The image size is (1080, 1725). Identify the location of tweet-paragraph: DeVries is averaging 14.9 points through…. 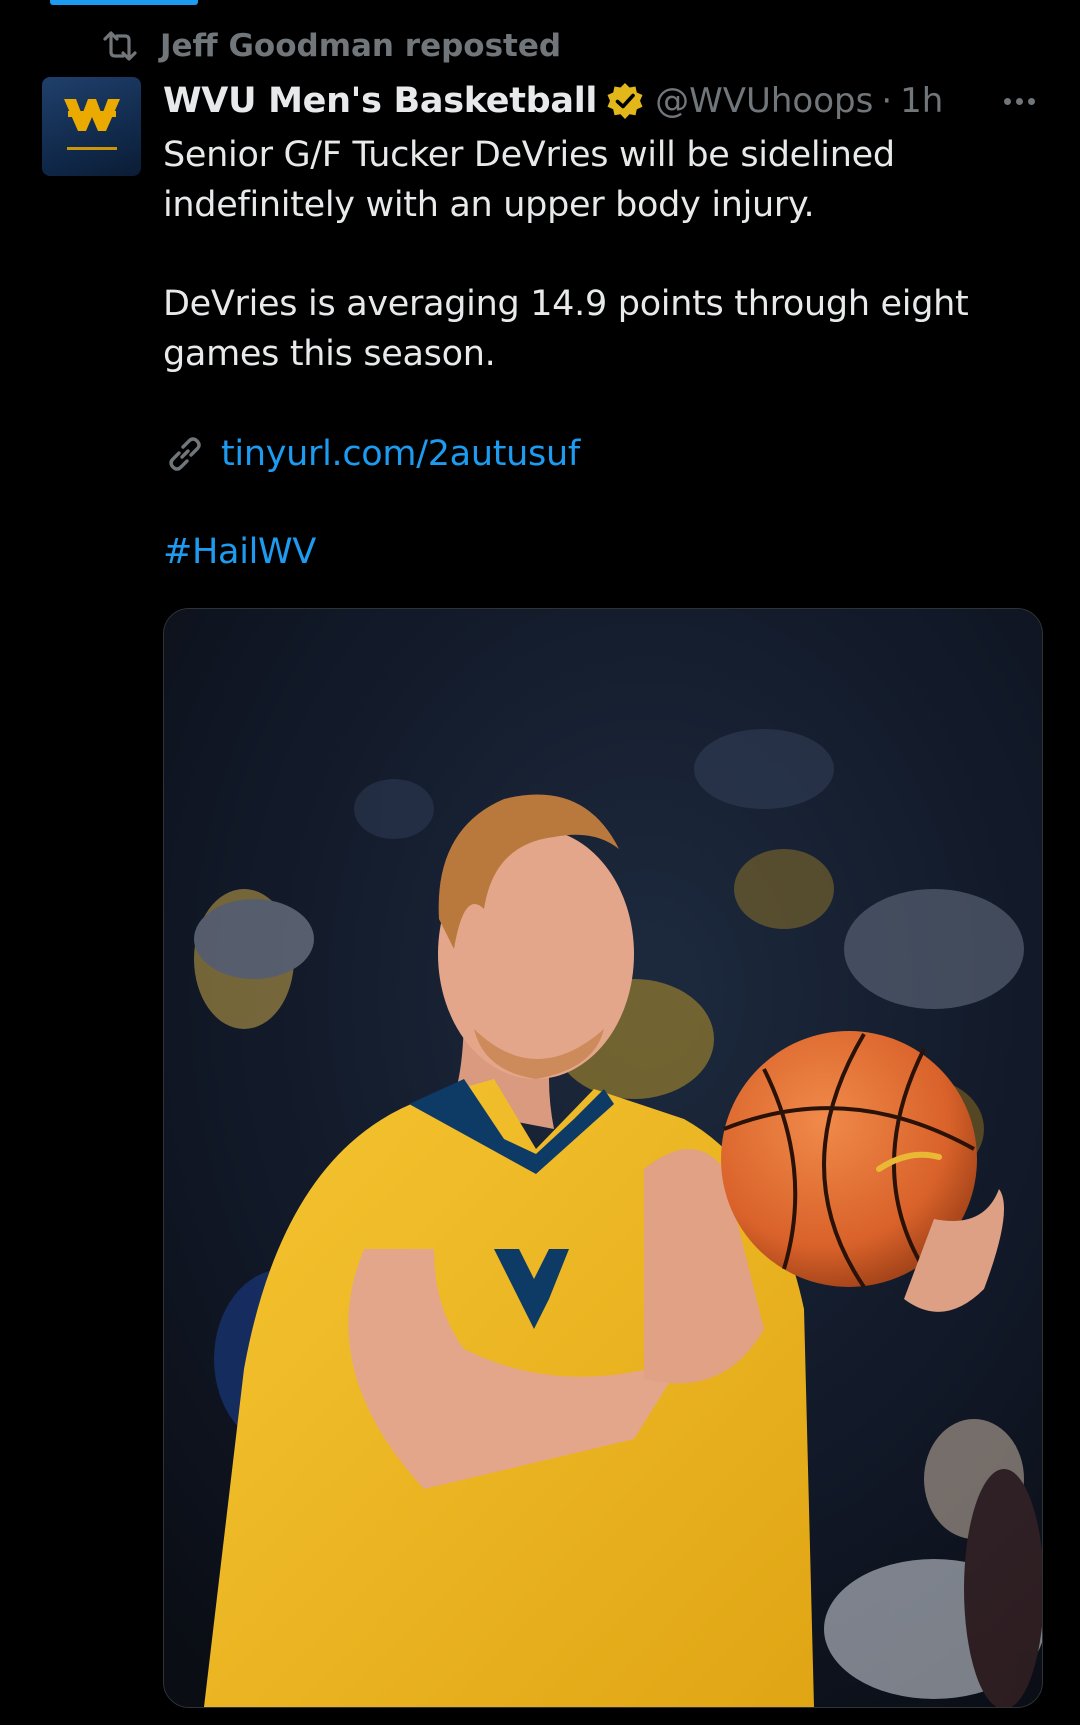
(566, 329).